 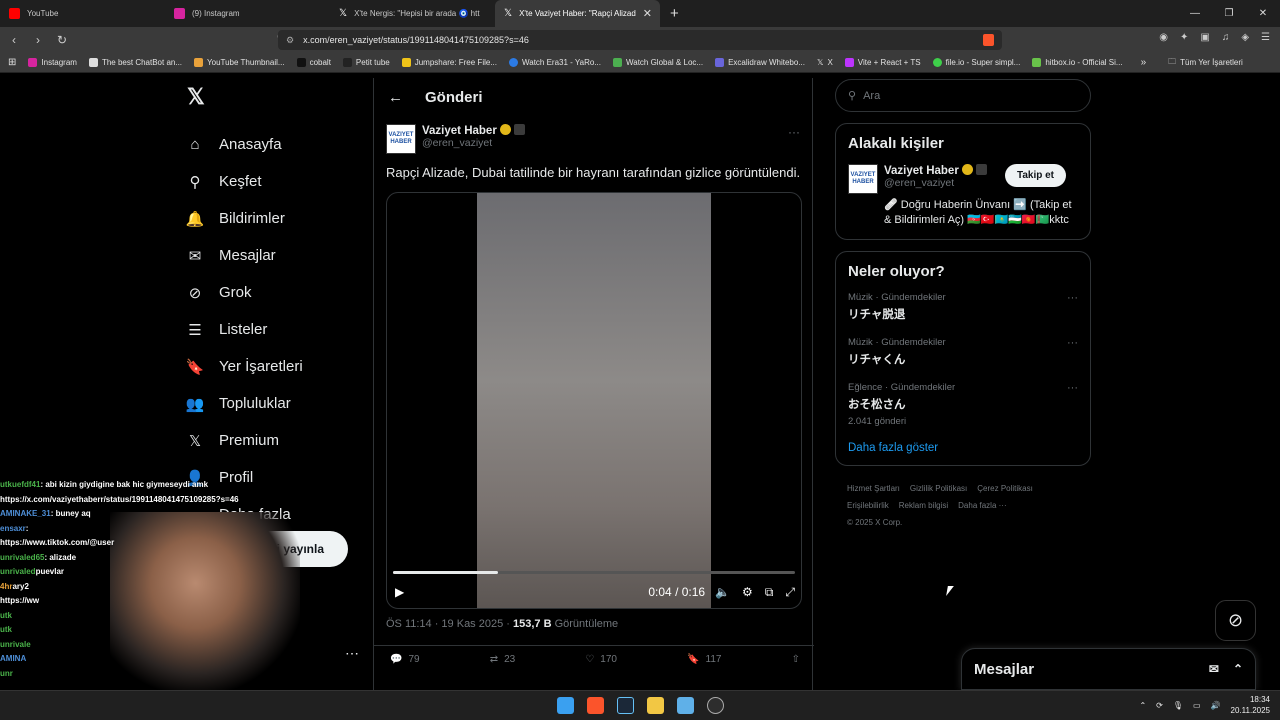 I want to click on nav-home: ⌂ Anasayfa, so click(x=280, y=144).